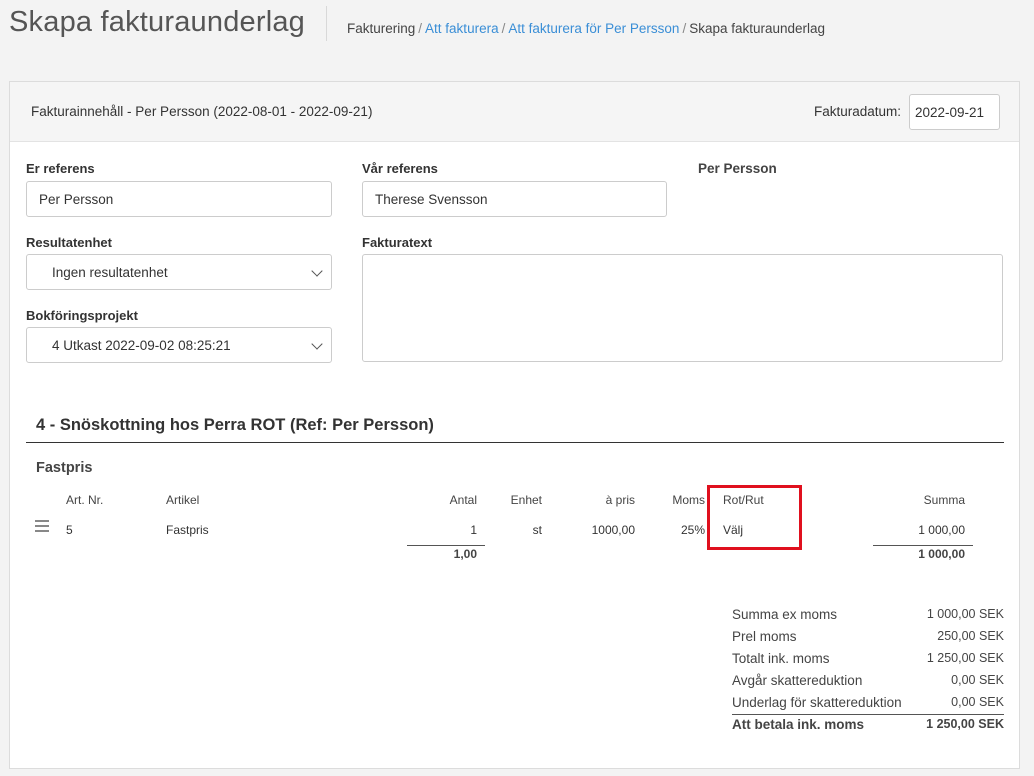 The width and height of the screenshot is (1034, 776). I want to click on sum-total: 1 000,00, so click(941, 554).